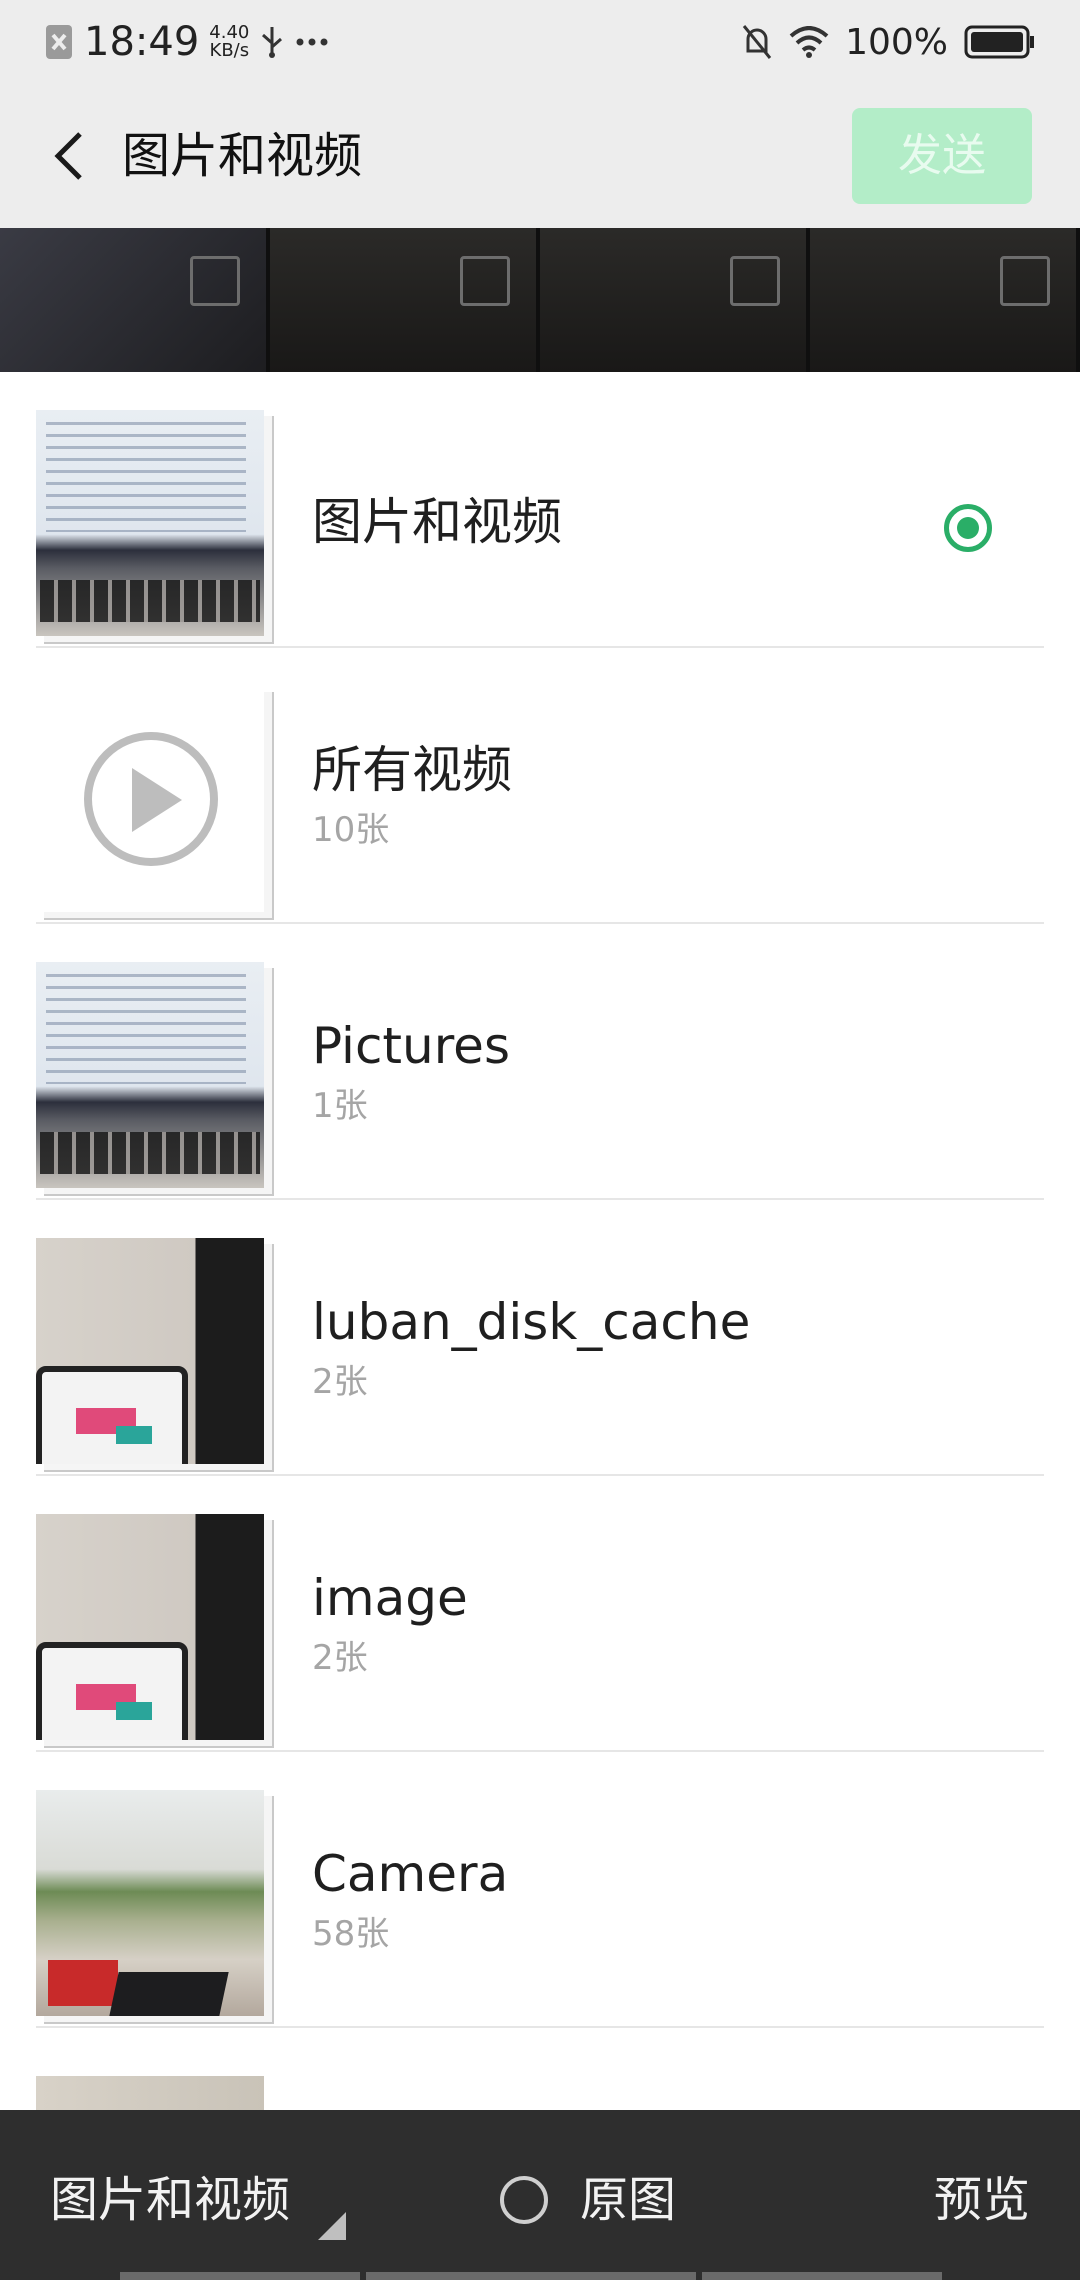  Describe the element at coordinates (437, 522) in the screenshot. I see `album-name: 图片和视频` at that location.